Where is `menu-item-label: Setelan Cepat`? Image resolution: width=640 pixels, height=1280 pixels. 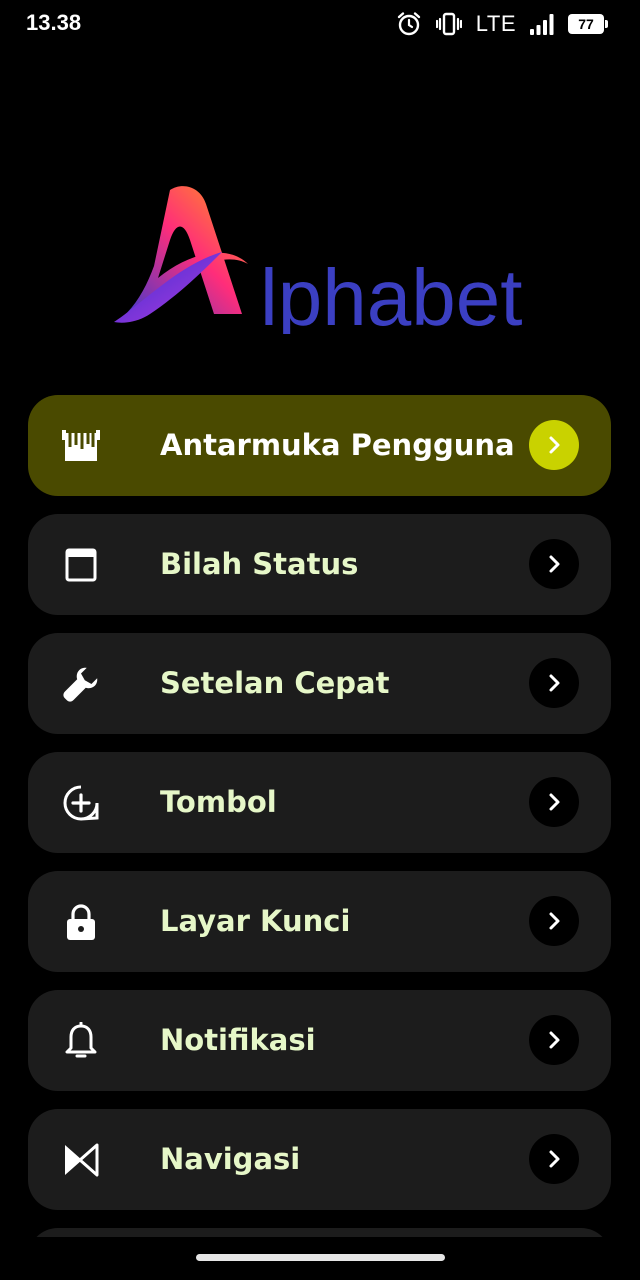
menu-item-label: Setelan Cepat is located at coordinates (275, 683).